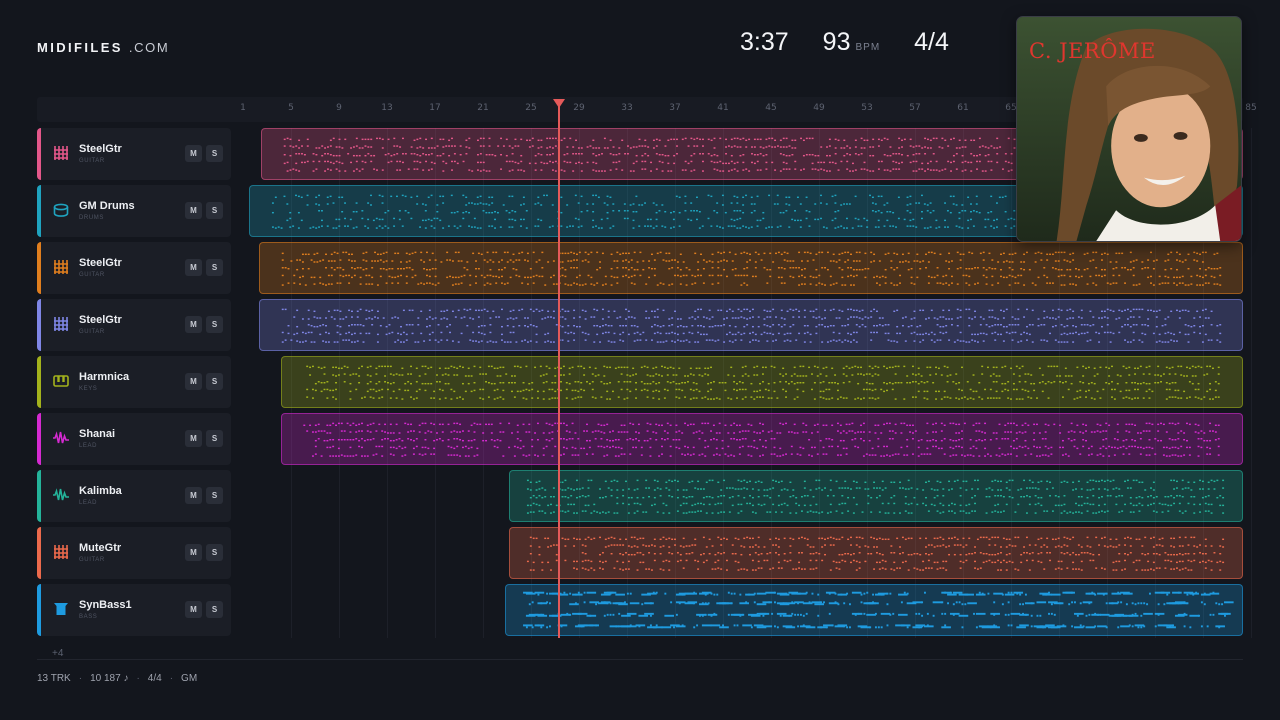 The width and height of the screenshot is (1280, 720). I want to click on time-signature: 4/4, so click(931, 42).